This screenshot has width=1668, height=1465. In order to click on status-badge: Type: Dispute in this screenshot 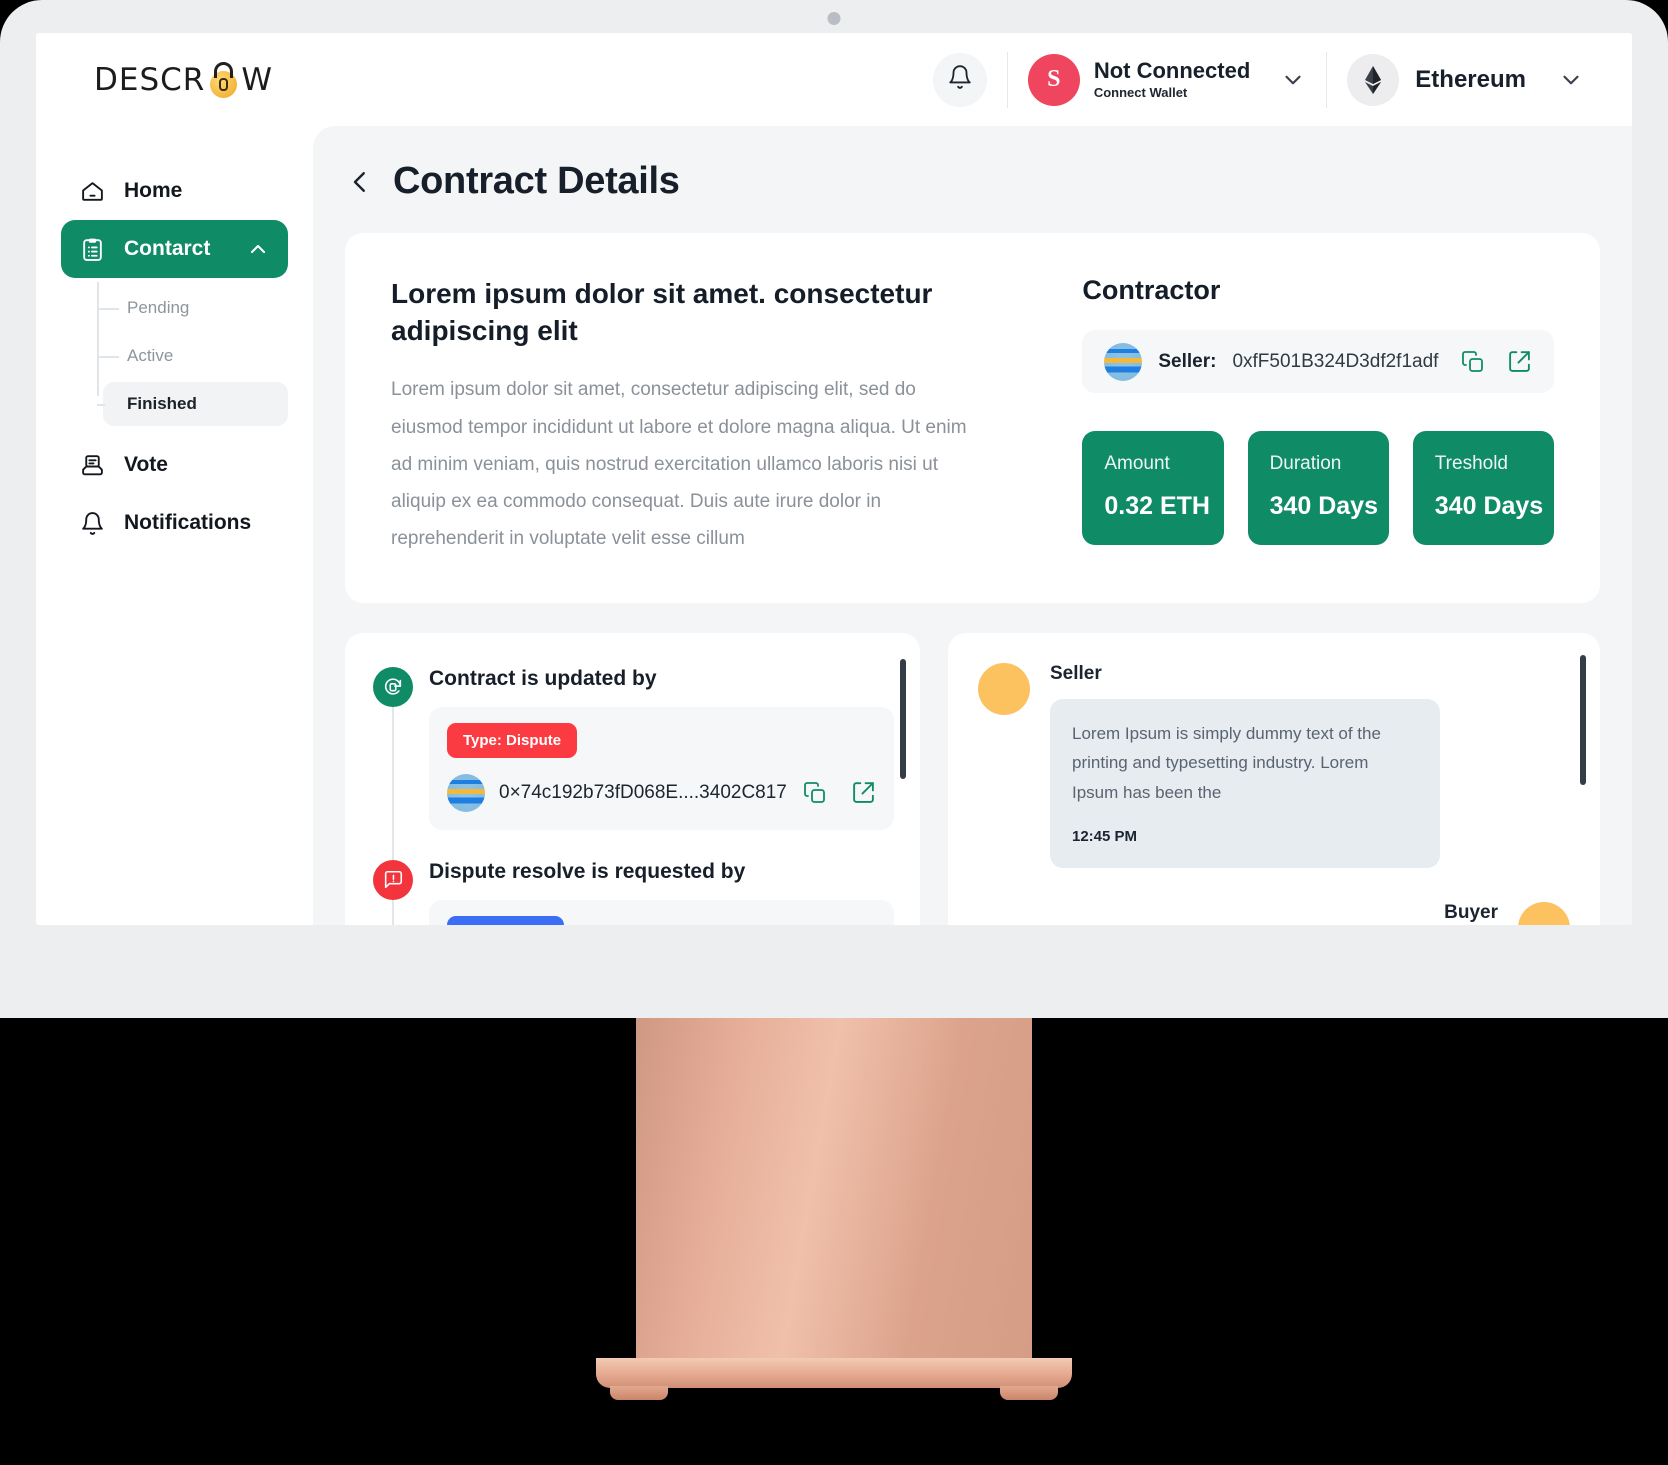, I will do `click(512, 740)`.